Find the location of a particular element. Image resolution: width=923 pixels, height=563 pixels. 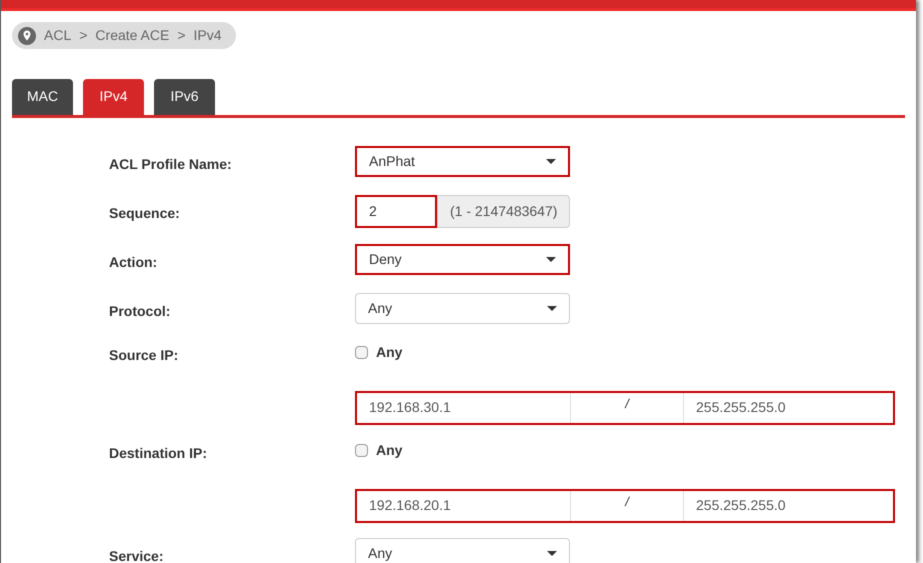

range-hint: (1 - 2147483647) is located at coordinates (503, 211).